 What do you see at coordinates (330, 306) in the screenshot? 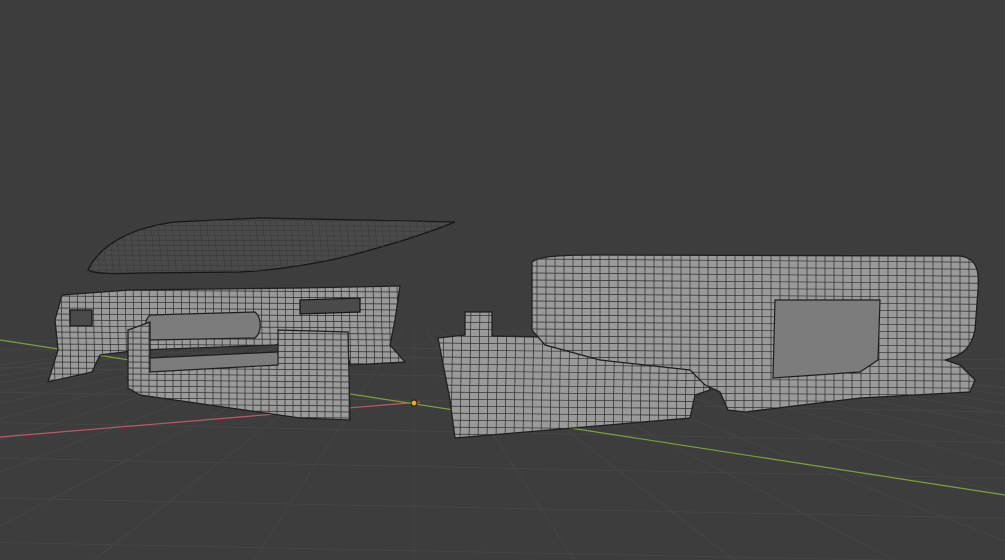
I see `fog-light-right` at bounding box center [330, 306].